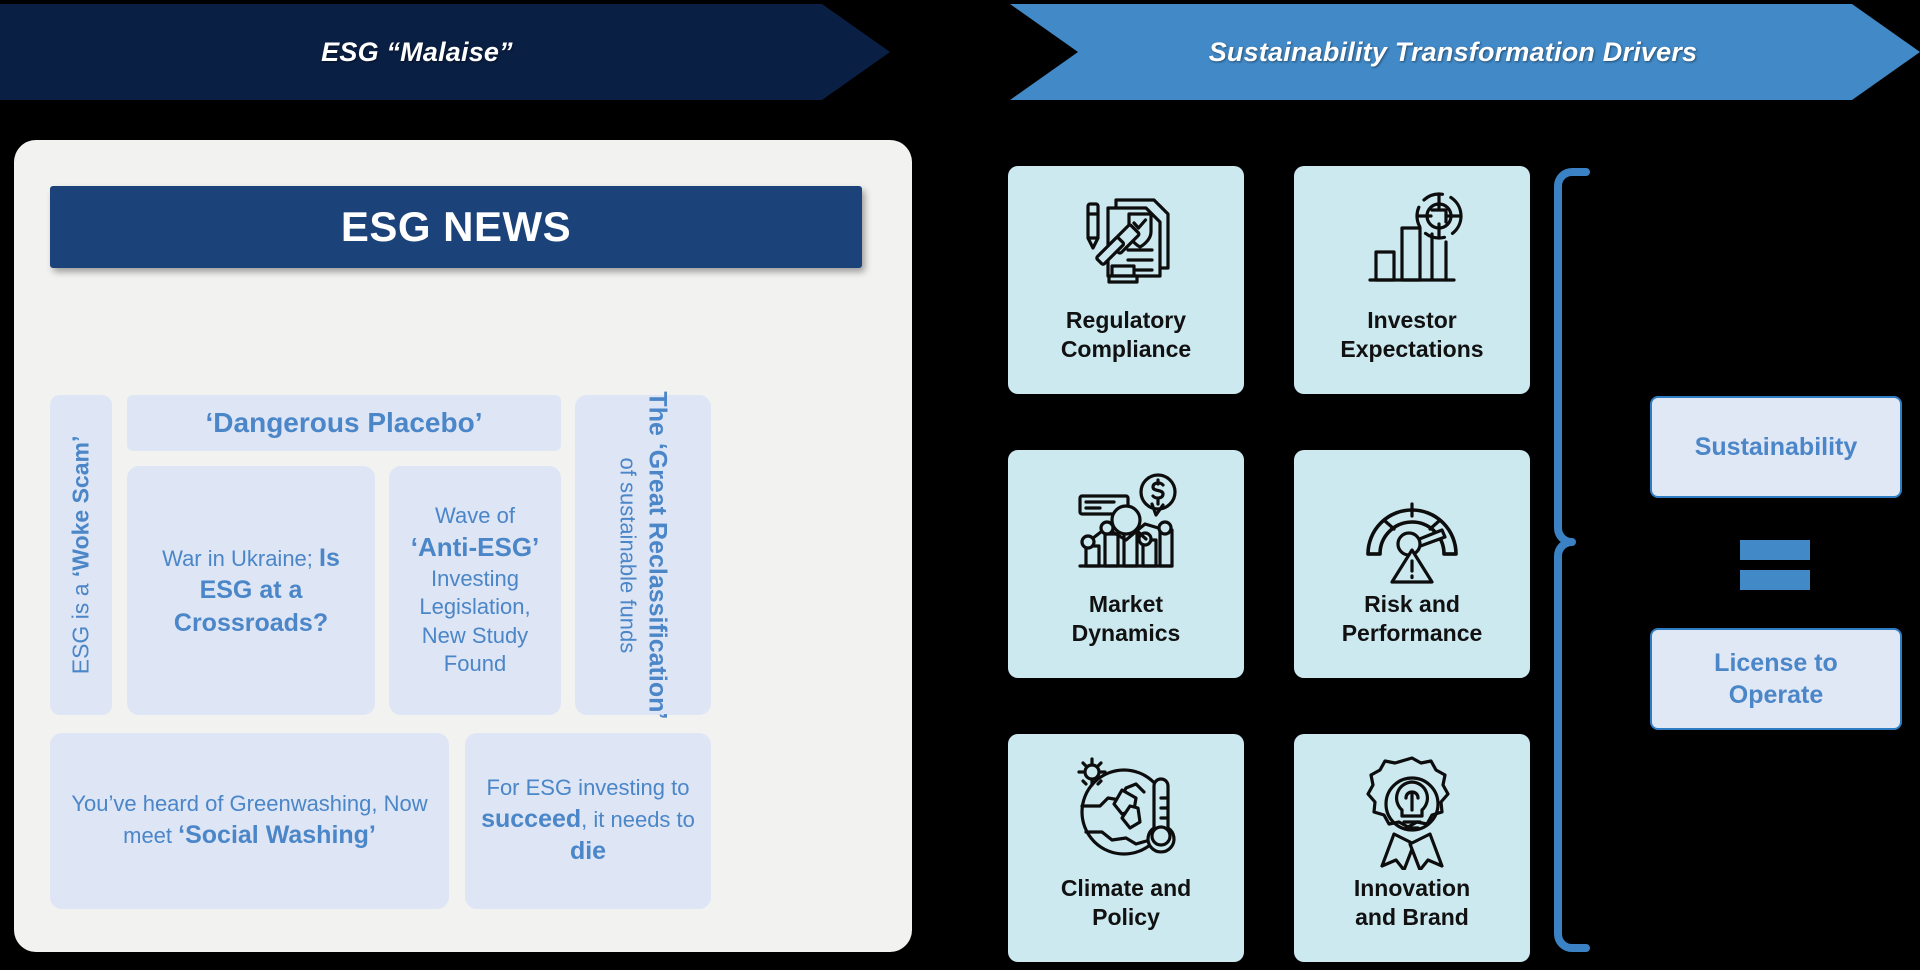  Describe the element at coordinates (1775, 565) in the screenshot. I see `equals-sign-icon` at that location.